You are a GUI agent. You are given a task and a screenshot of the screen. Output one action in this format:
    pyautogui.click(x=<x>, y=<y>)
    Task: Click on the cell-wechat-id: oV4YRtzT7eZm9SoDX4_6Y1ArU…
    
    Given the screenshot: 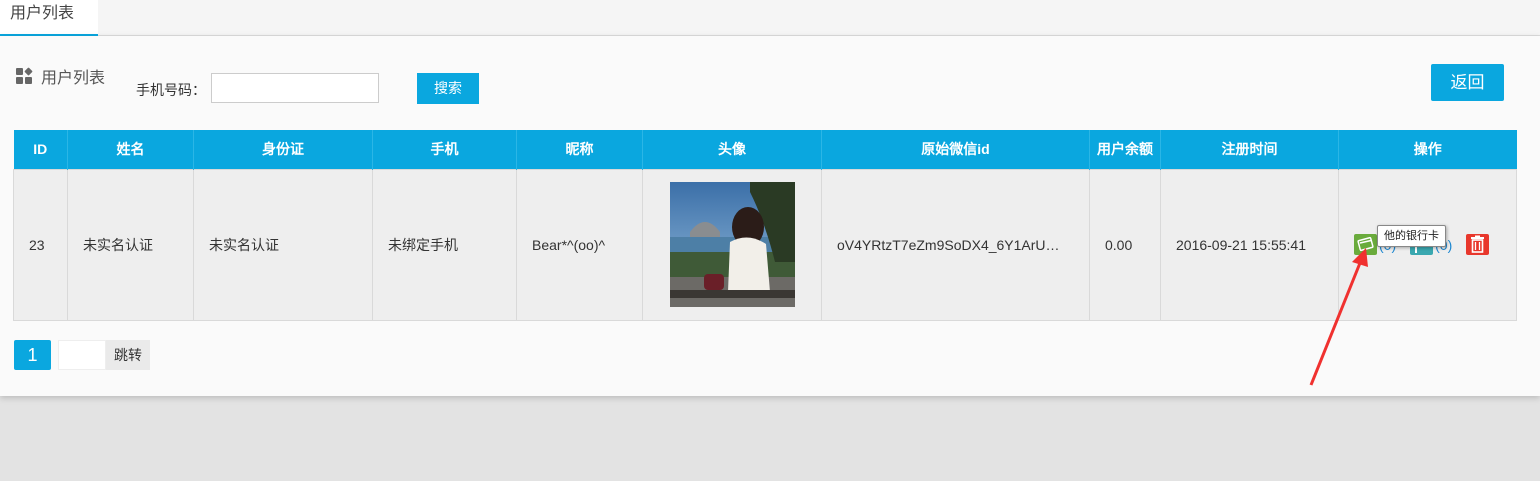 What is the action you would take?
    pyautogui.click(x=955, y=244)
    